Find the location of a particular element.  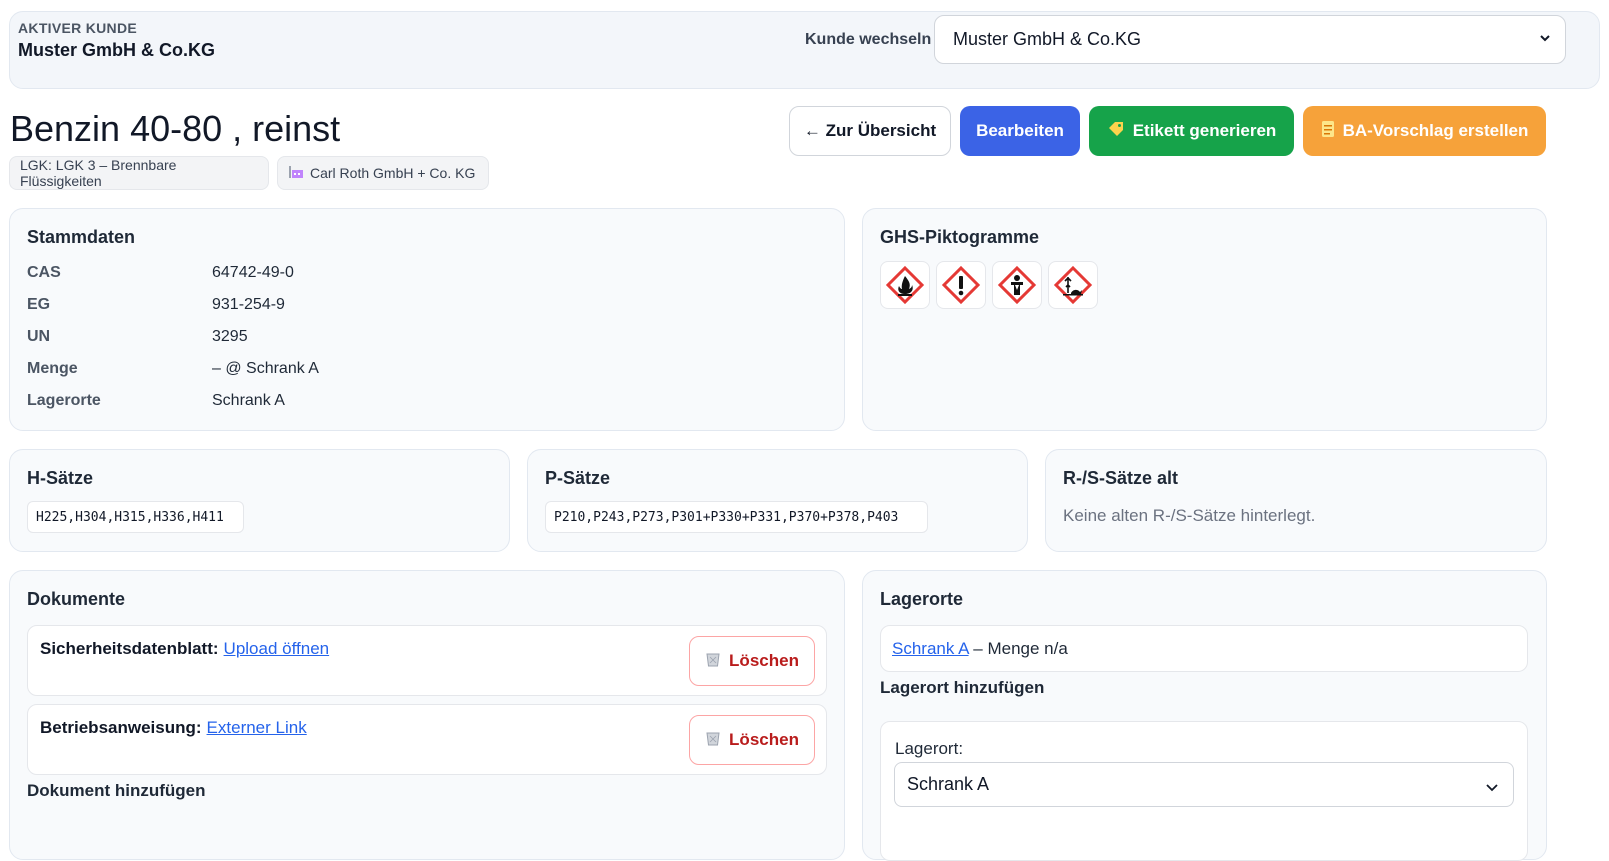

add-storage-heading: Lagerort hinzufügen is located at coordinates (962, 687).